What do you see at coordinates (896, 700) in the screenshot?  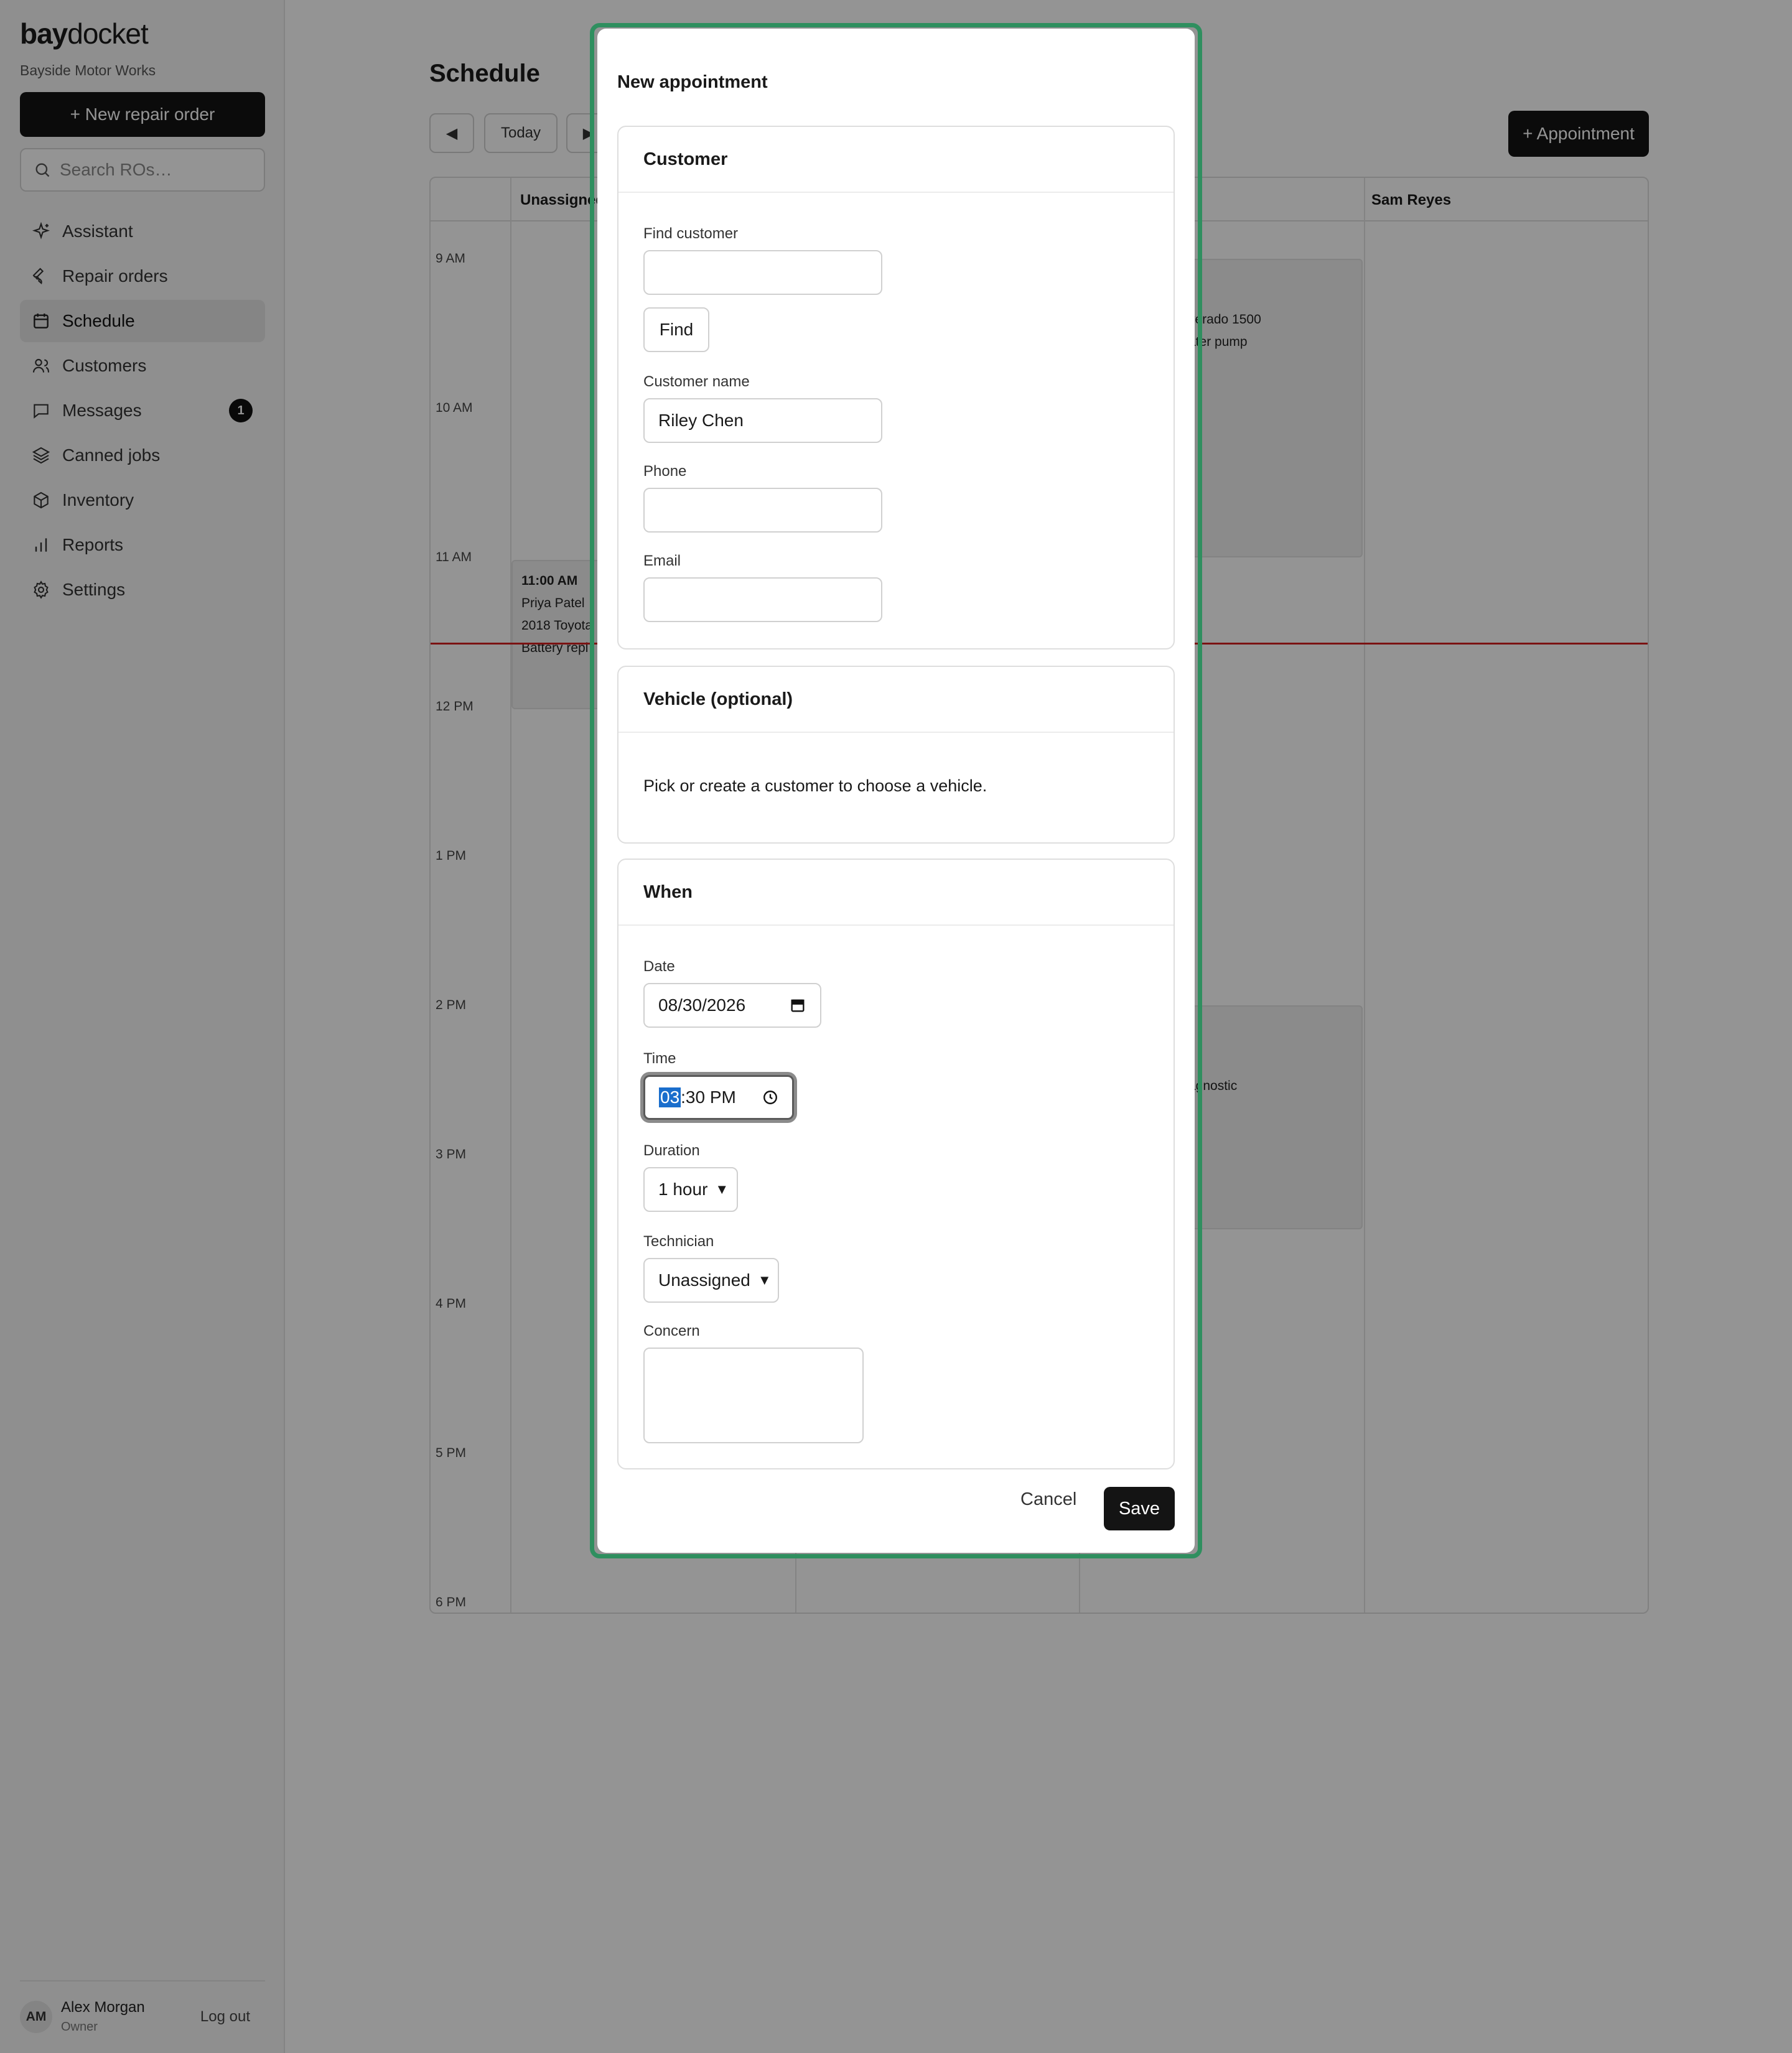 I see `section-heading: Vehicle (optional)` at bounding box center [896, 700].